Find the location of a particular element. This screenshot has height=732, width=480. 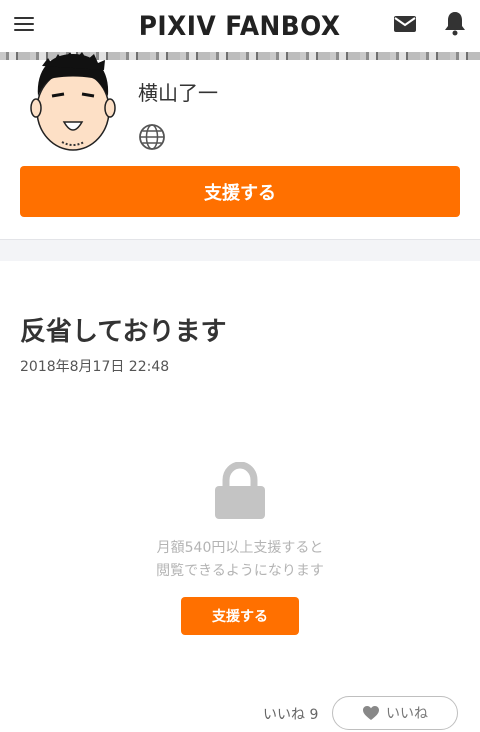

app-header: PIXIV FANBOX is located at coordinates (240, 26).